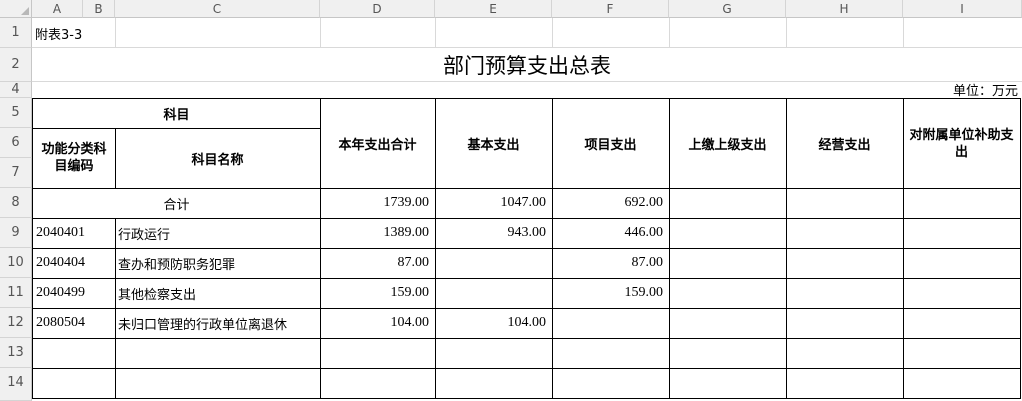 This screenshot has height=401, width=1022. I want to click on column-header-c: C, so click(217, 9).